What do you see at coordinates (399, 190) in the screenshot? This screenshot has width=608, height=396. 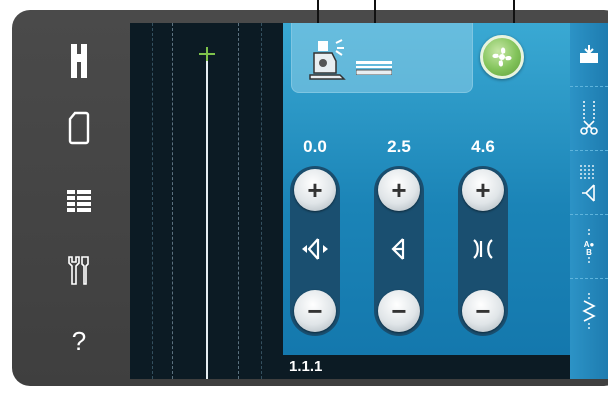 I see `stitch-width-plus-button: +` at bounding box center [399, 190].